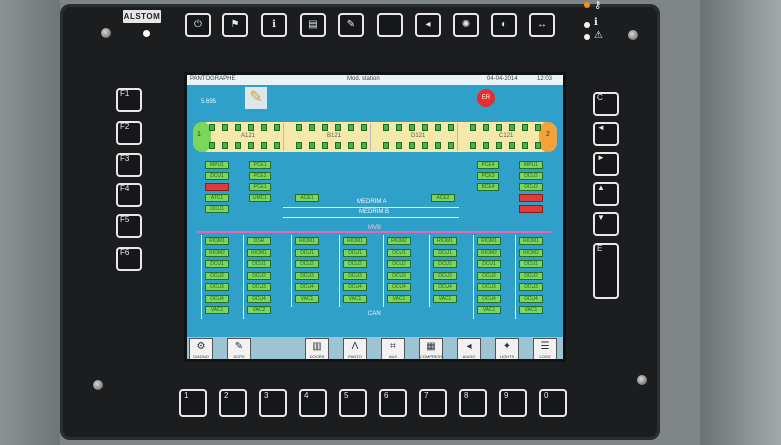 The width and height of the screenshot is (781, 445). Describe the element at coordinates (259, 241) in the screenshot. I see `rio-chip: DSR` at that location.